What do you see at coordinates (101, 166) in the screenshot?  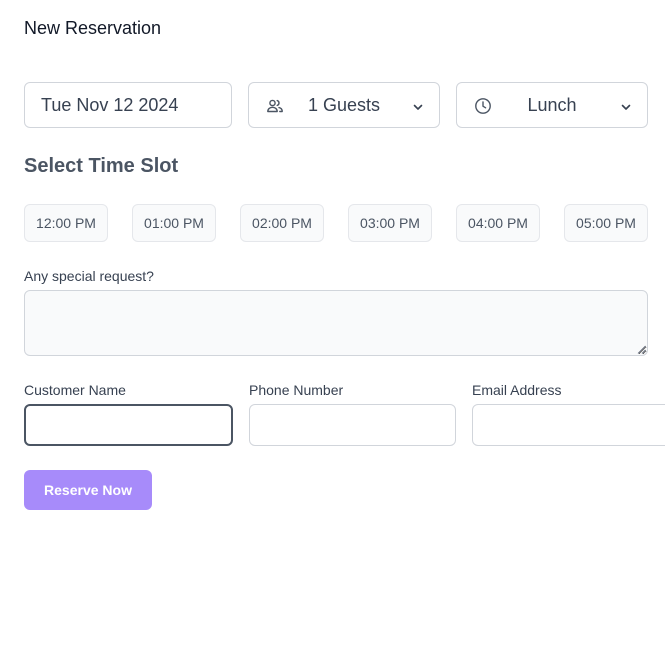 I see `time-slot-heading: Select Time Slot` at bounding box center [101, 166].